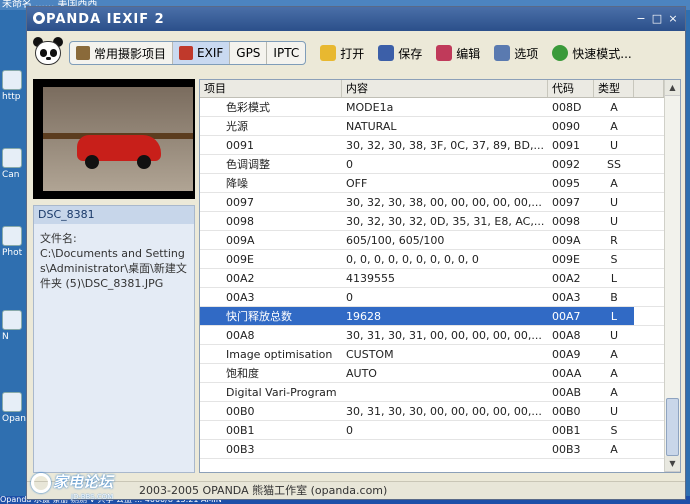 The height and width of the screenshot is (504, 690). Describe the element at coordinates (614, 88) in the screenshot. I see `column-header-type: 类型` at that location.